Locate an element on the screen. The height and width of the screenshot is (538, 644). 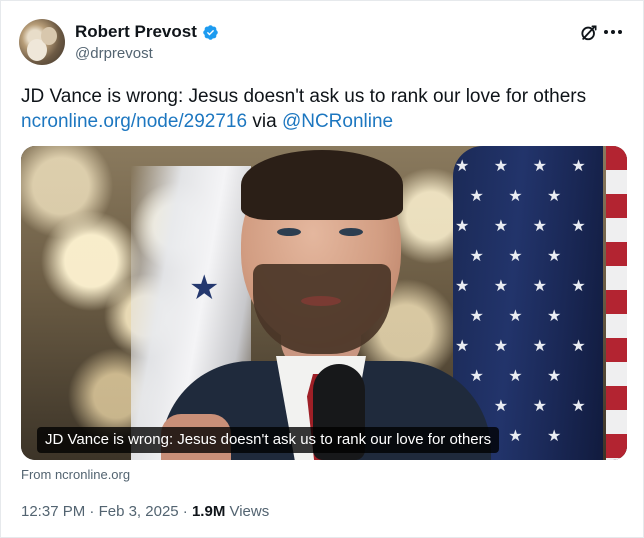
eye-left is located at coordinates (289, 232).